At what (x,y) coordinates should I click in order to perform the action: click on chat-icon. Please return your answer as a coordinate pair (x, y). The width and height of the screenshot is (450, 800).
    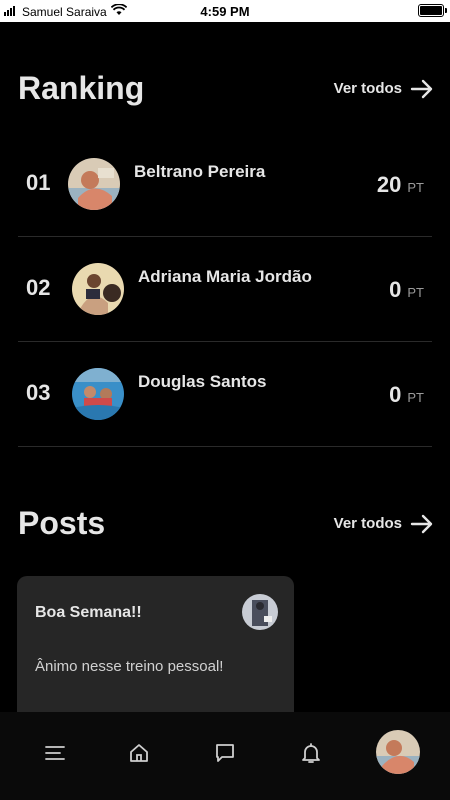
    Looking at the image, I should click on (225, 753).